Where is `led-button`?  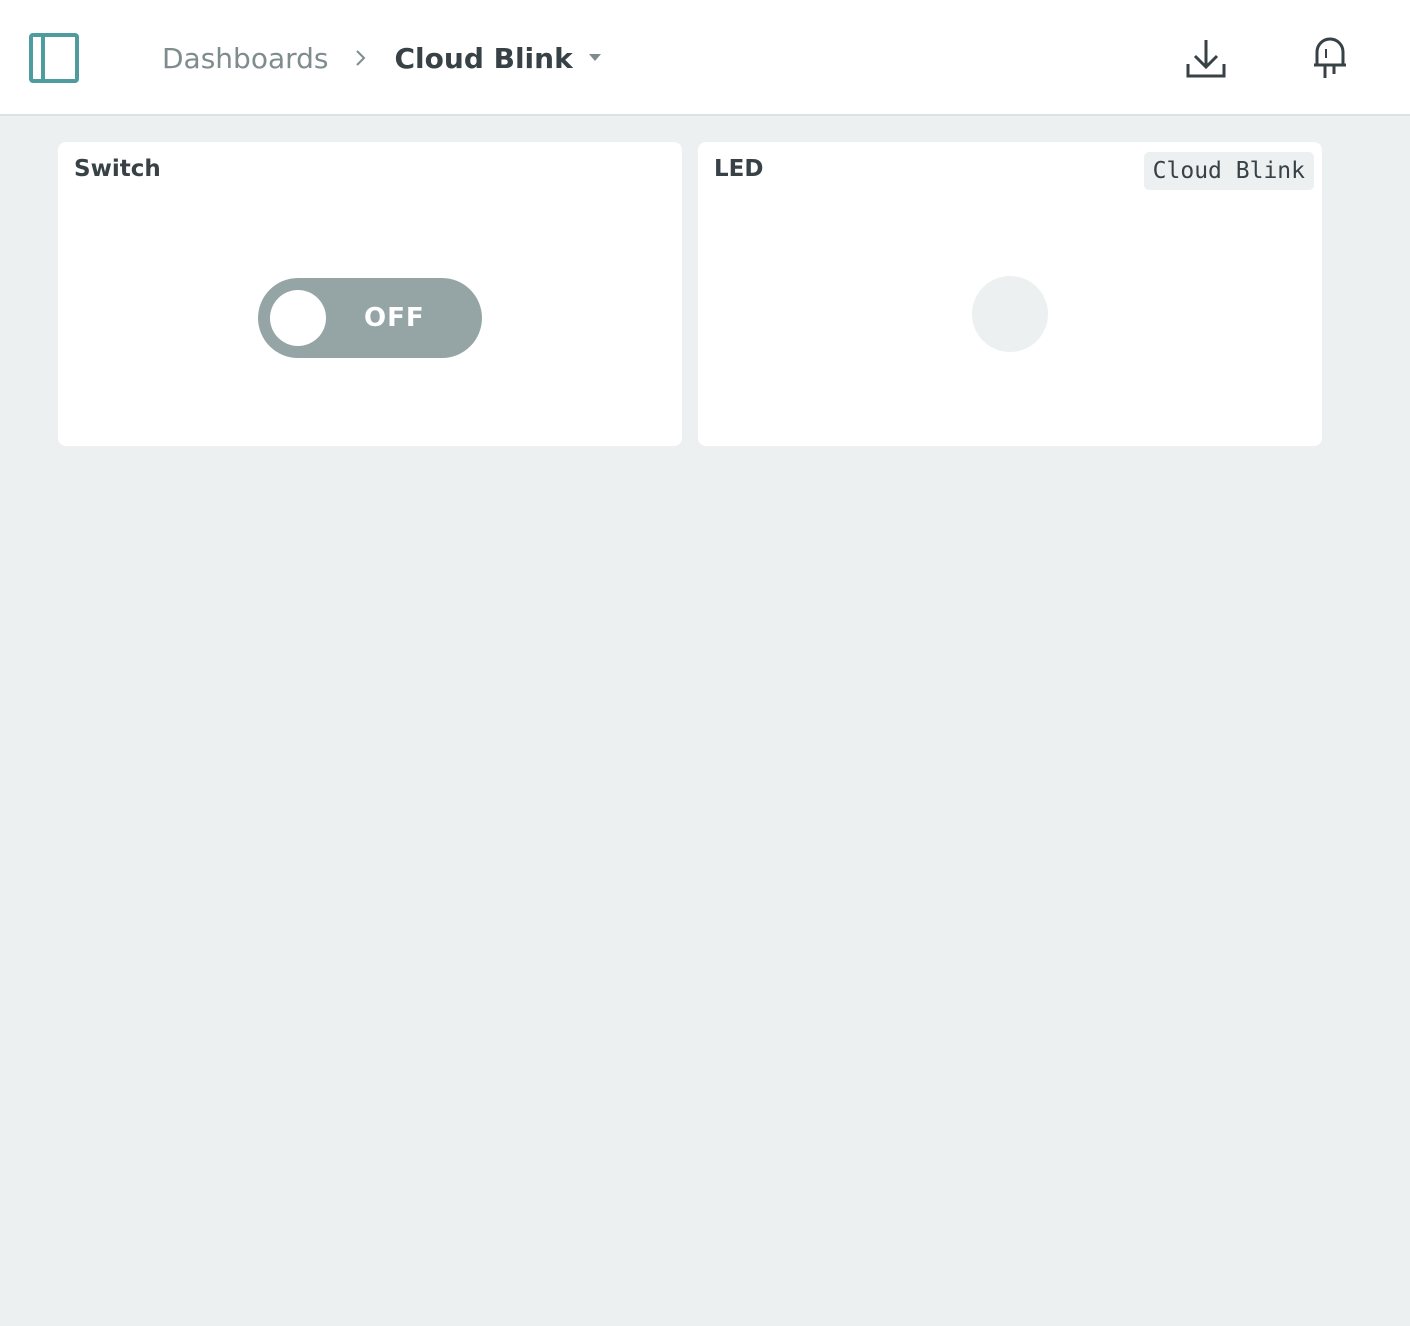 led-button is located at coordinates (1330, 58).